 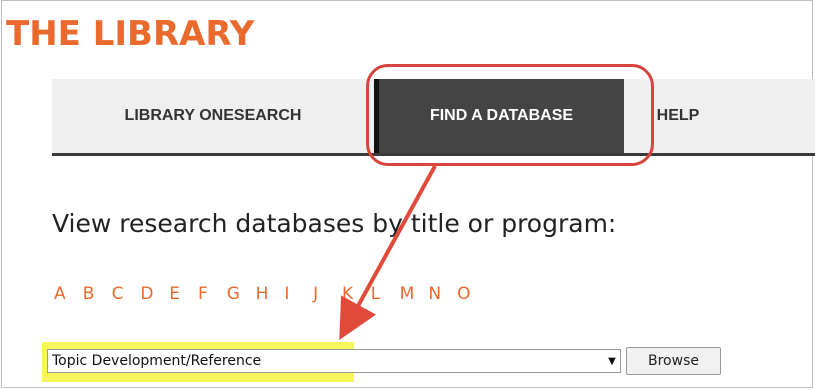 I want to click on az-letter-link: A, so click(x=68, y=299).